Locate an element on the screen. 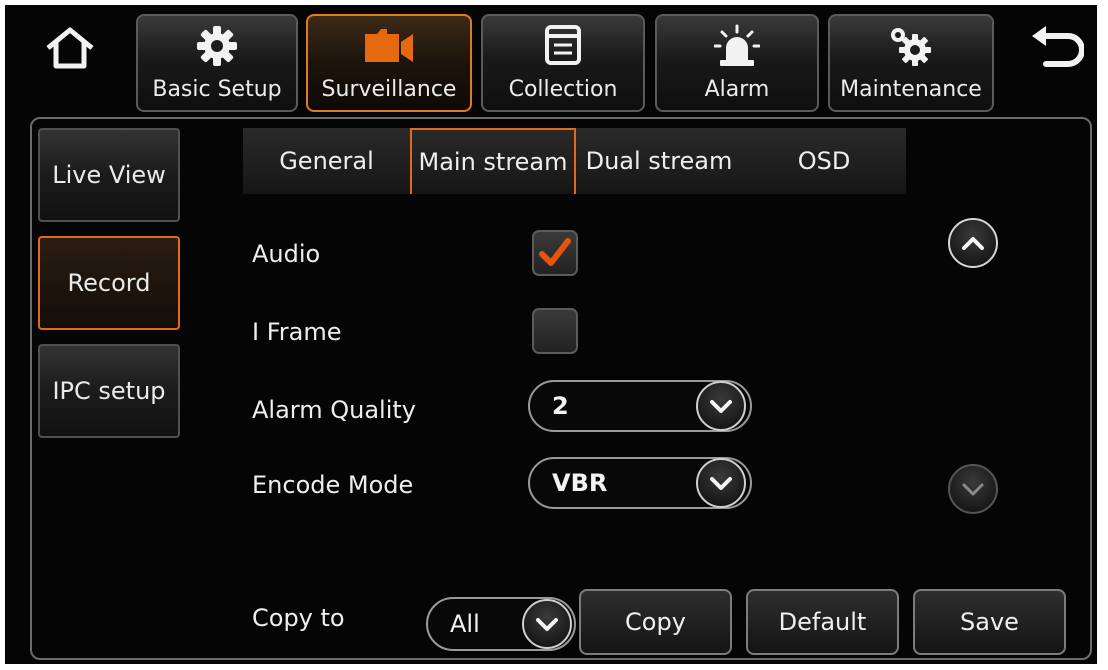 The height and width of the screenshot is (670, 1108). save-button: Save is located at coordinates (989, 622).